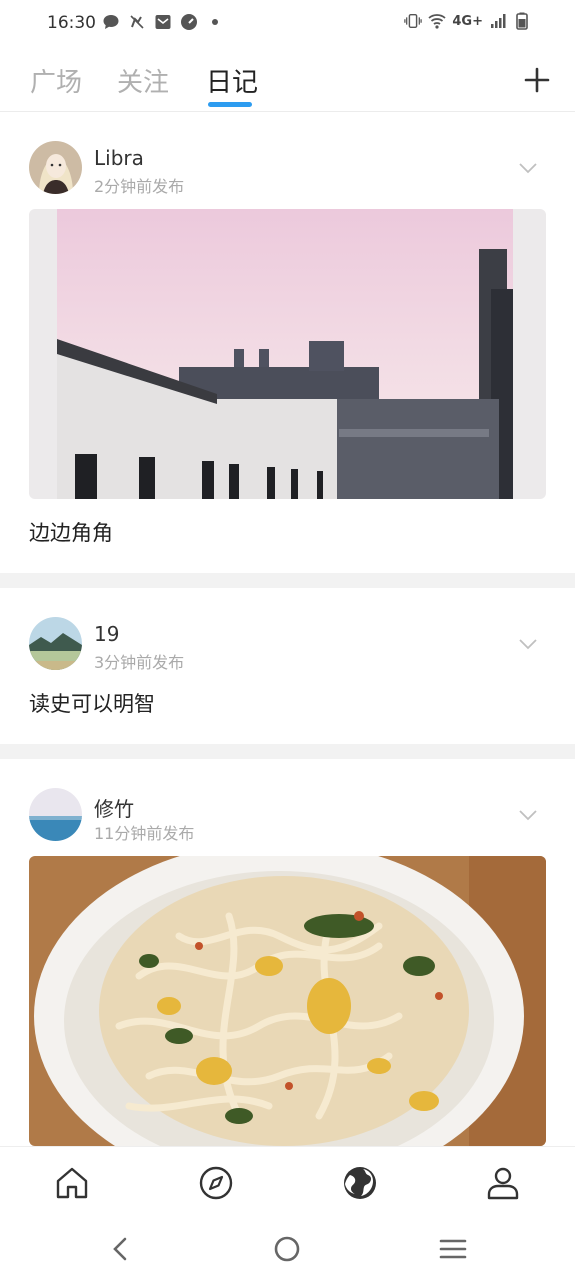  What do you see at coordinates (189, 22) in the screenshot?
I see `speedometer-icon` at bounding box center [189, 22].